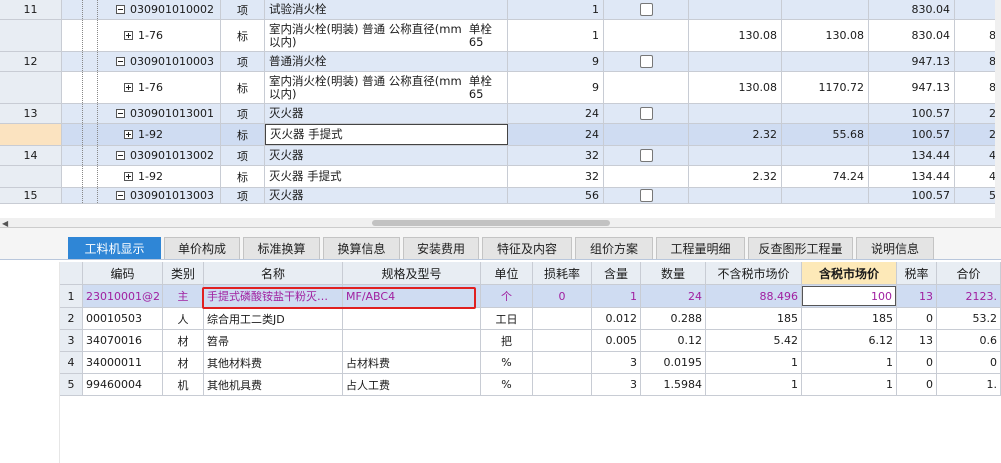 The image size is (1001, 463). Describe the element at coordinates (500, 62) in the screenshot. I see `table-row: 12 030901010003 项普通消火栓 9 947.13 8` at that location.